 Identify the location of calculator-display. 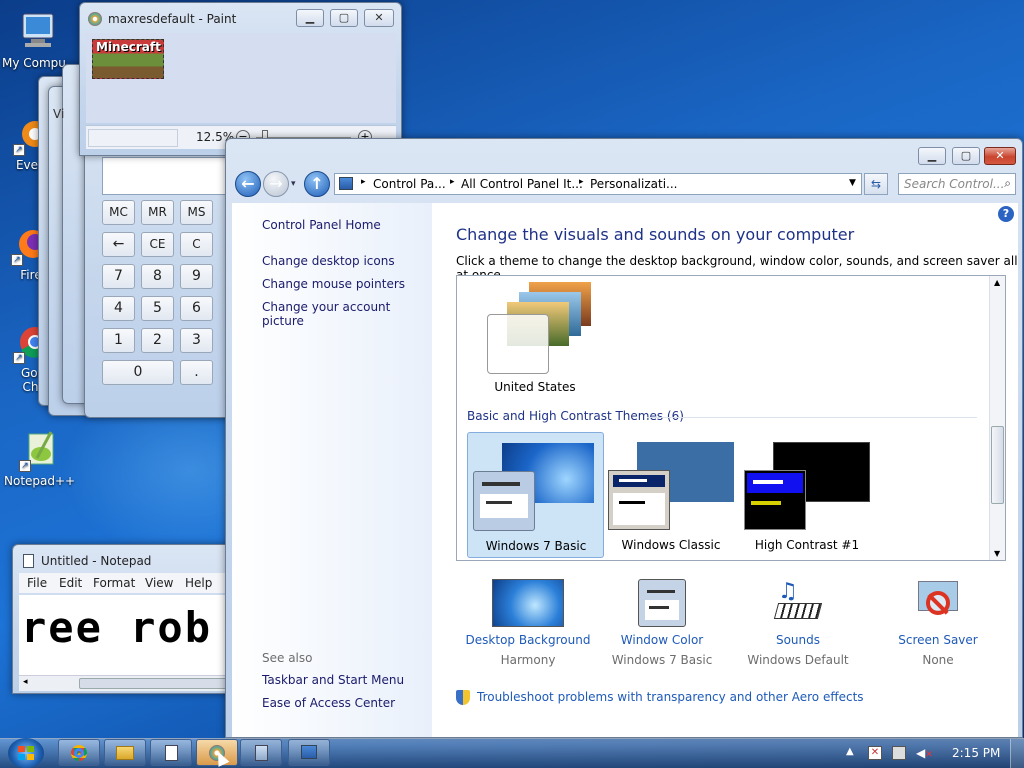
(167, 176).